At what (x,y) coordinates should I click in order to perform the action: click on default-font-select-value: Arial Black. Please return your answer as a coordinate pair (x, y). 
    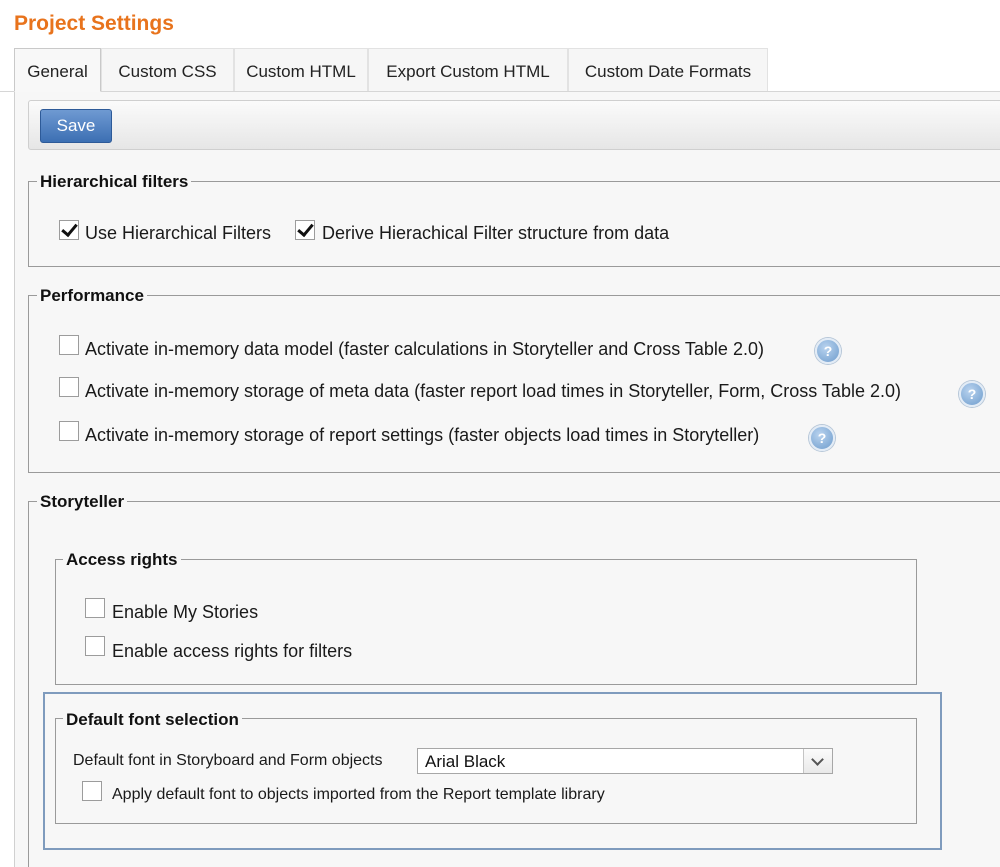
    Looking at the image, I should click on (465, 761).